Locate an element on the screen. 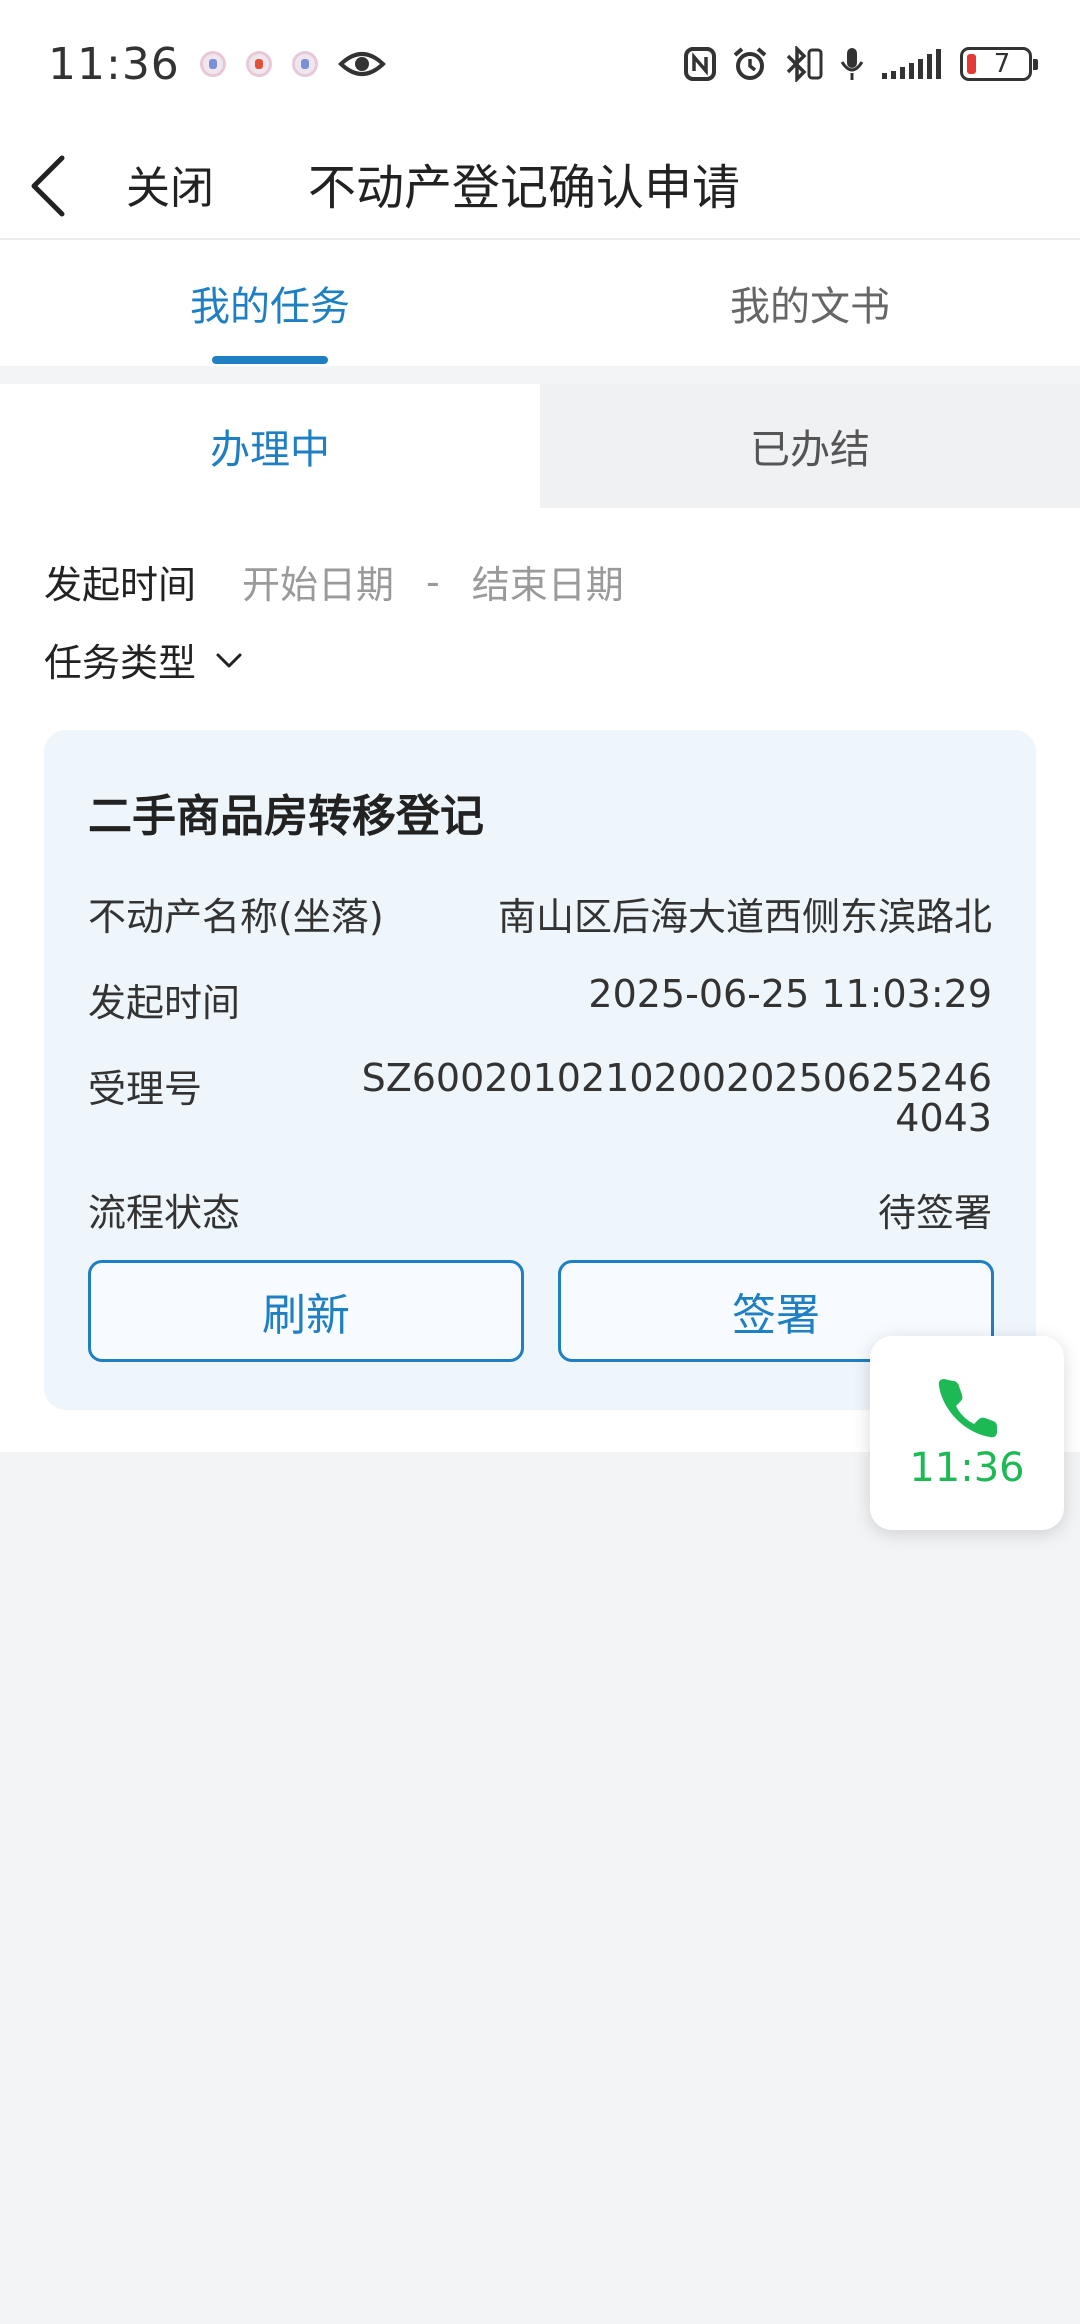 This screenshot has height=2324, width=1080. signal-icon is located at coordinates (911, 64).